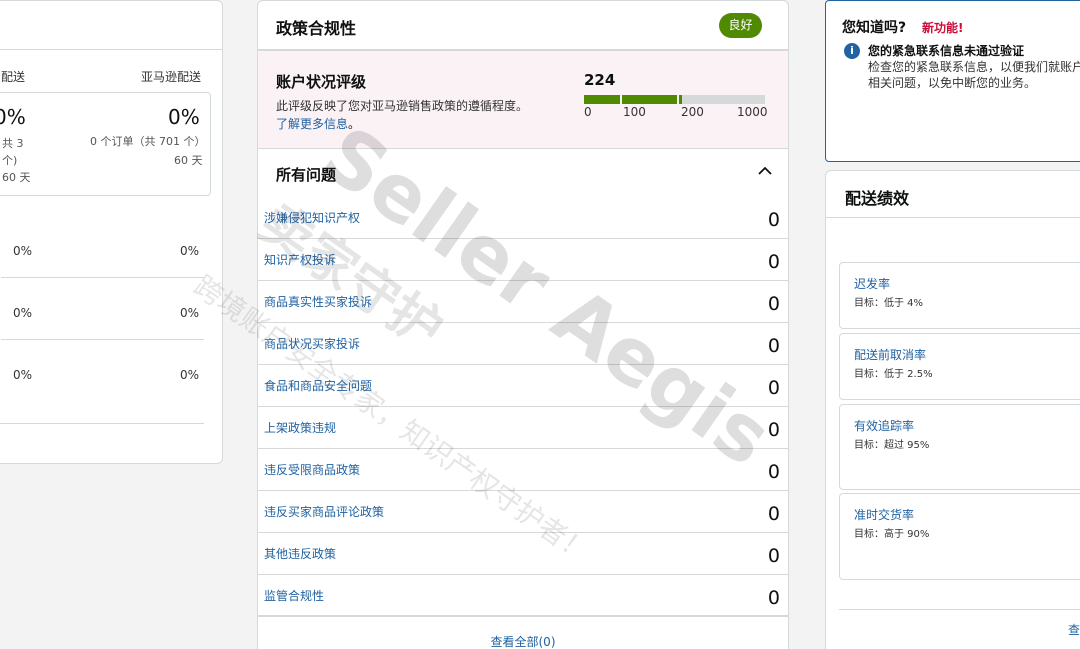 Image resolution: width=1080 pixels, height=649 pixels. I want to click on panel-title: 配送绩效, so click(877, 198).